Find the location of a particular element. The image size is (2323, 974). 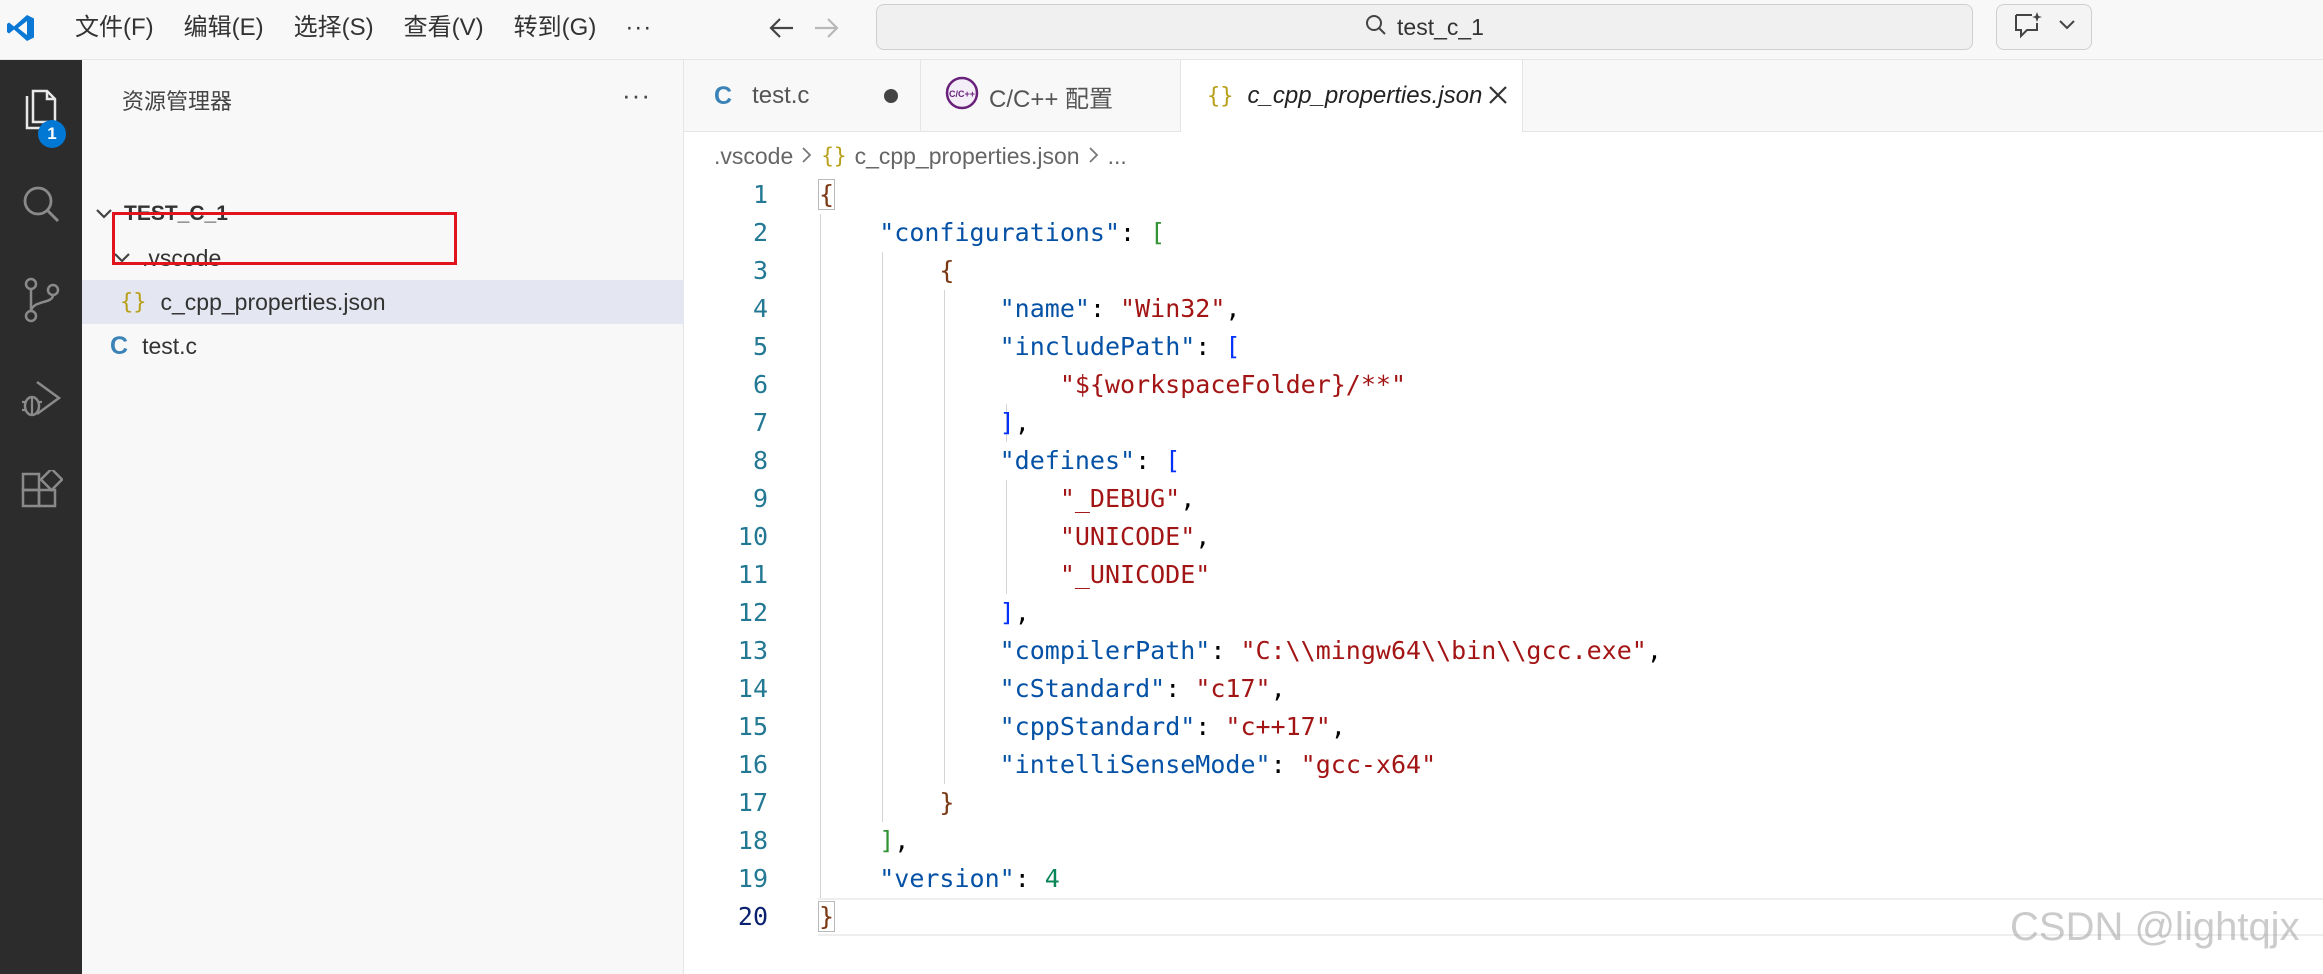

breadcrumb-folder: .vscode is located at coordinates (753, 156).